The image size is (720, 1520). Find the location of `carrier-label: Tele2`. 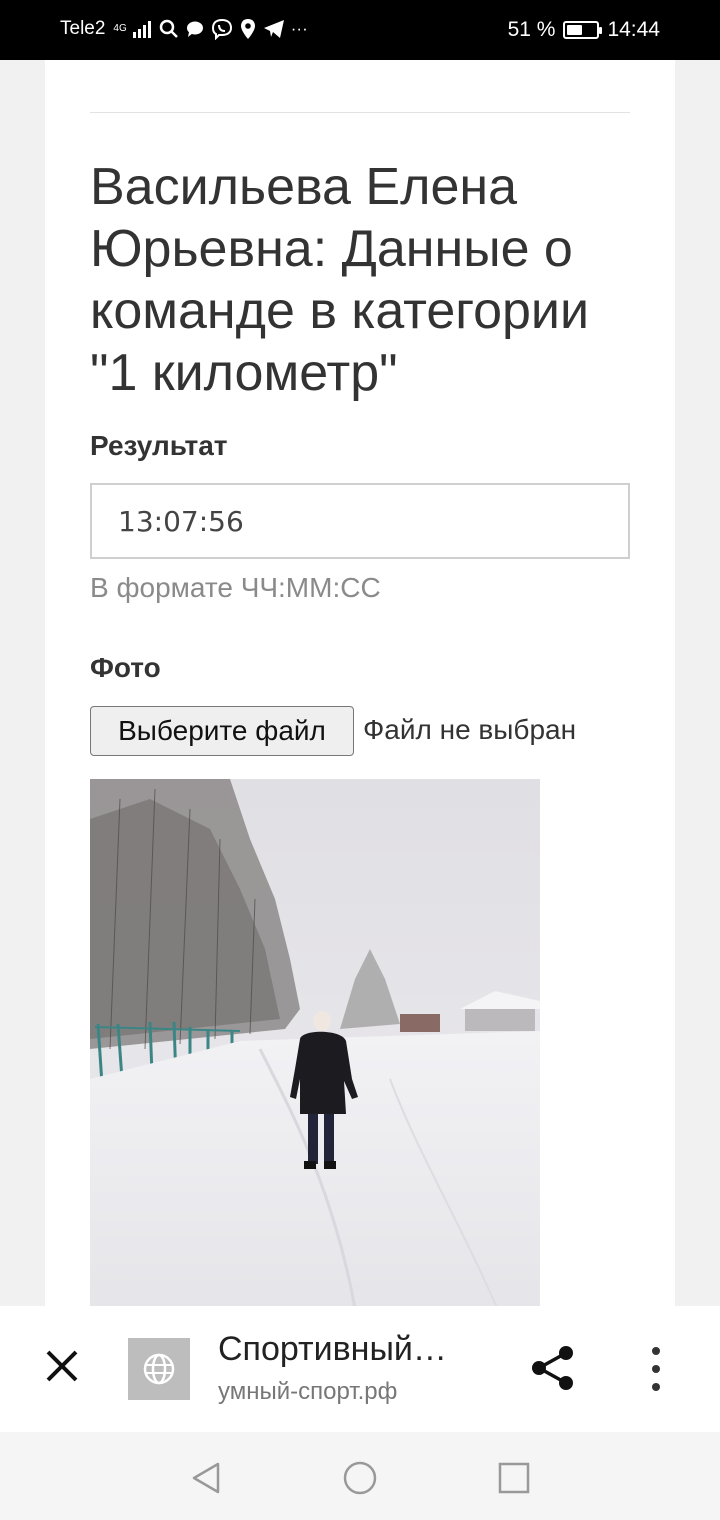

carrier-label: Tele2 is located at coordinates (83, 28).